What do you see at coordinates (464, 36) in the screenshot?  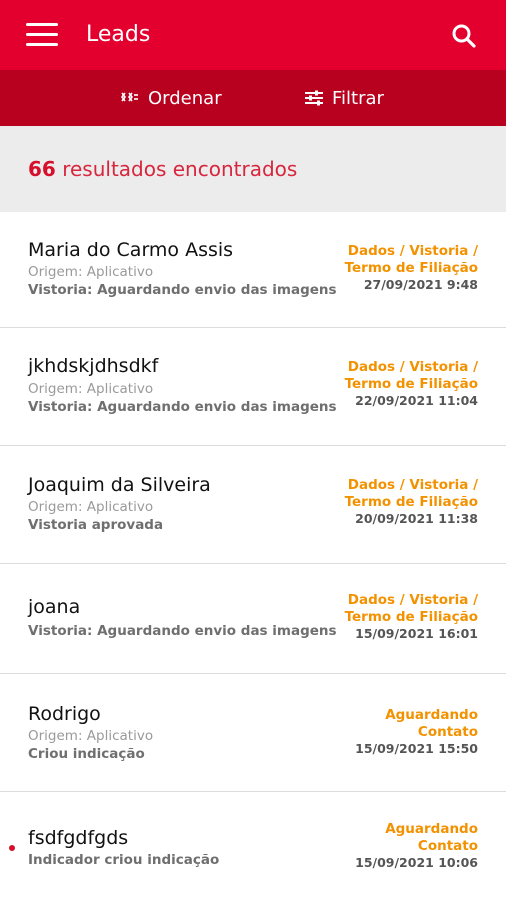 I see `search-icon` at bounding box center [464, 36].